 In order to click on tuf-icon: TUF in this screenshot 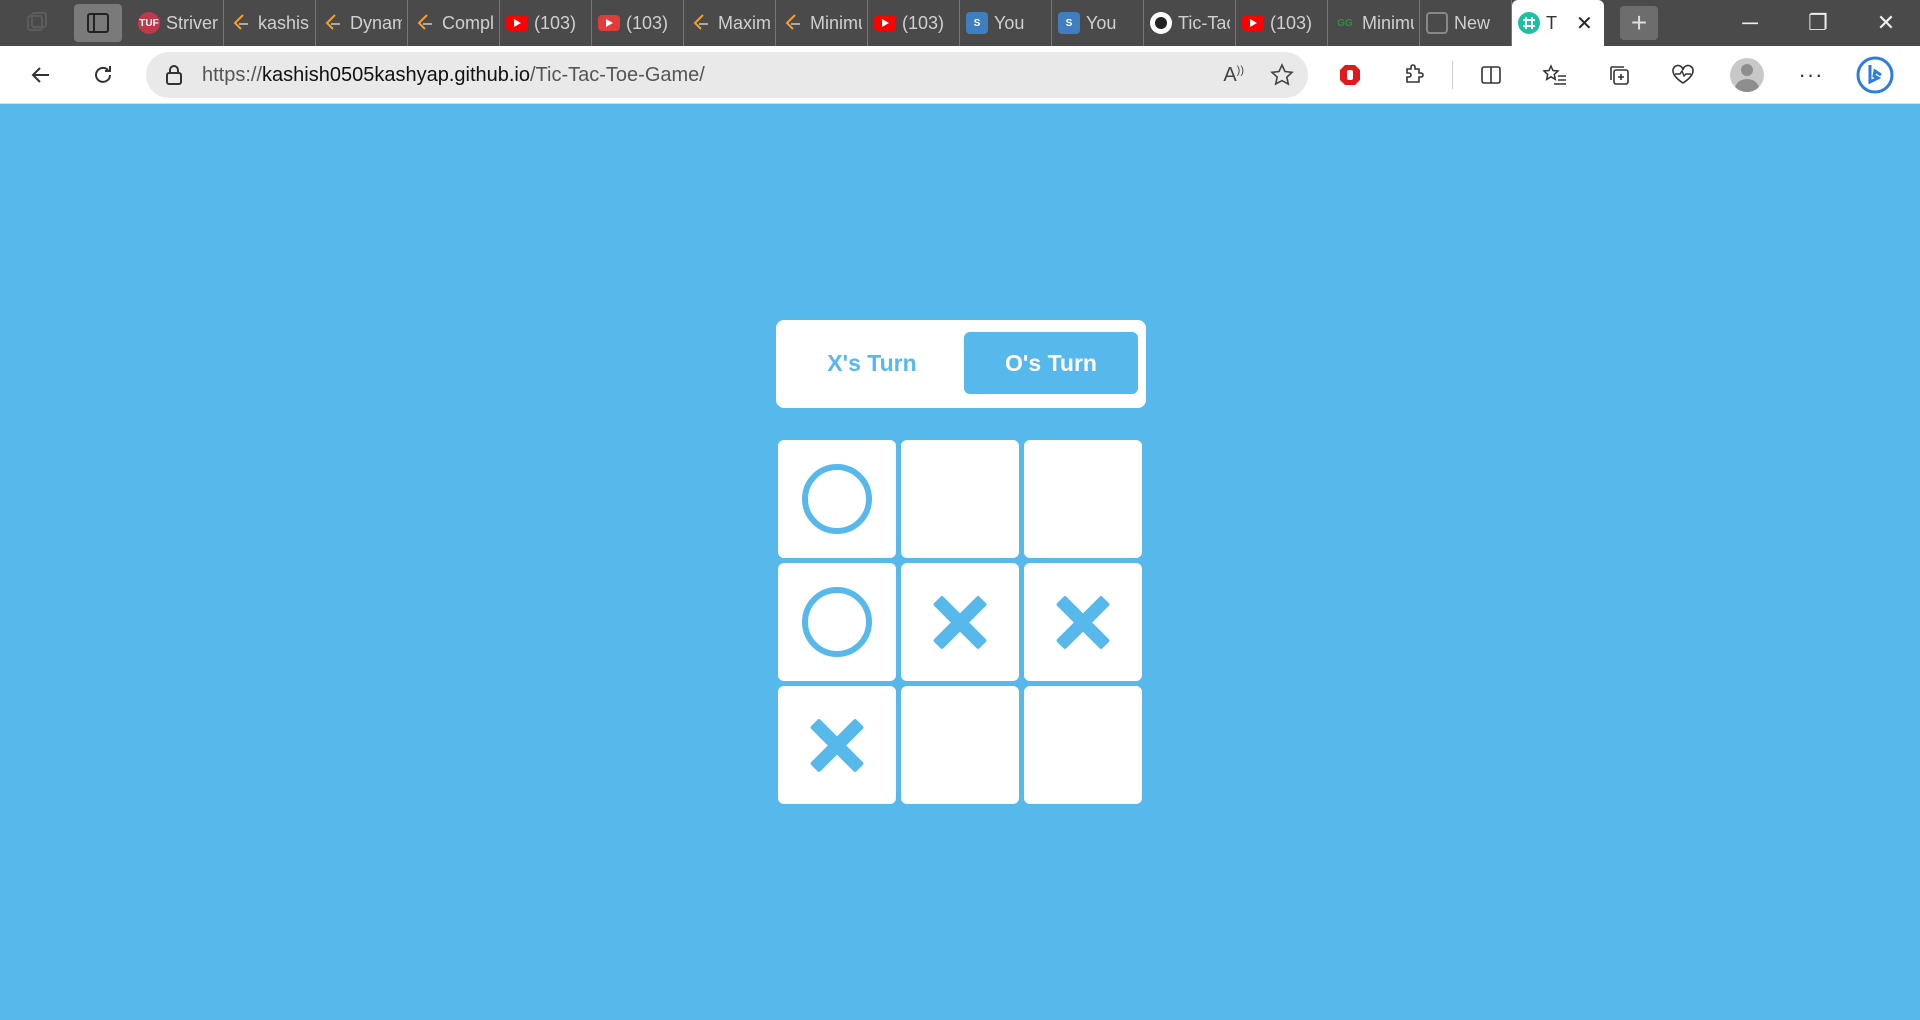, I will do `click(149, 23)`.